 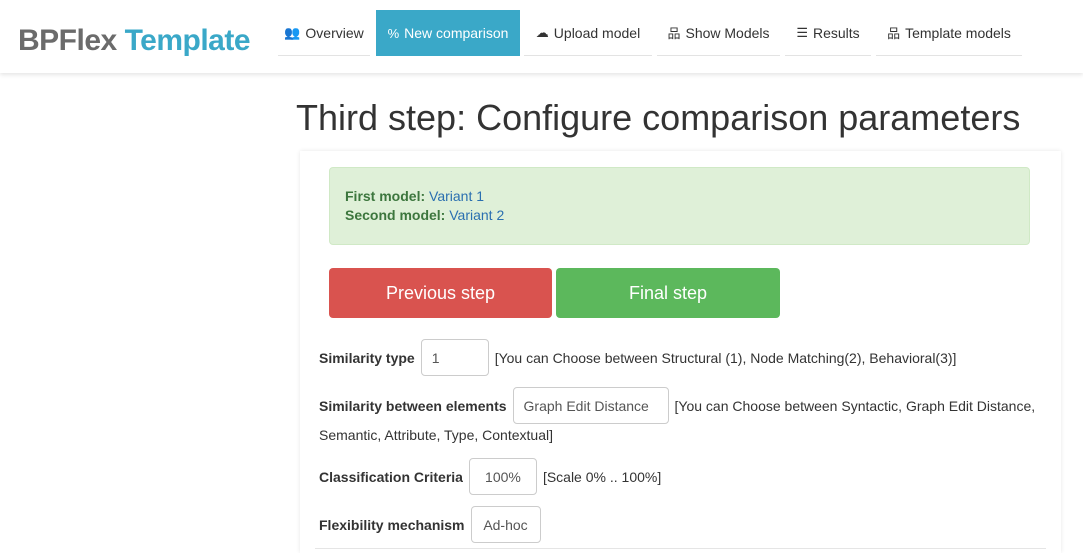 I want to click on nav-tab-upload-model: ☁ Upload model, so click(x=588, y=33).